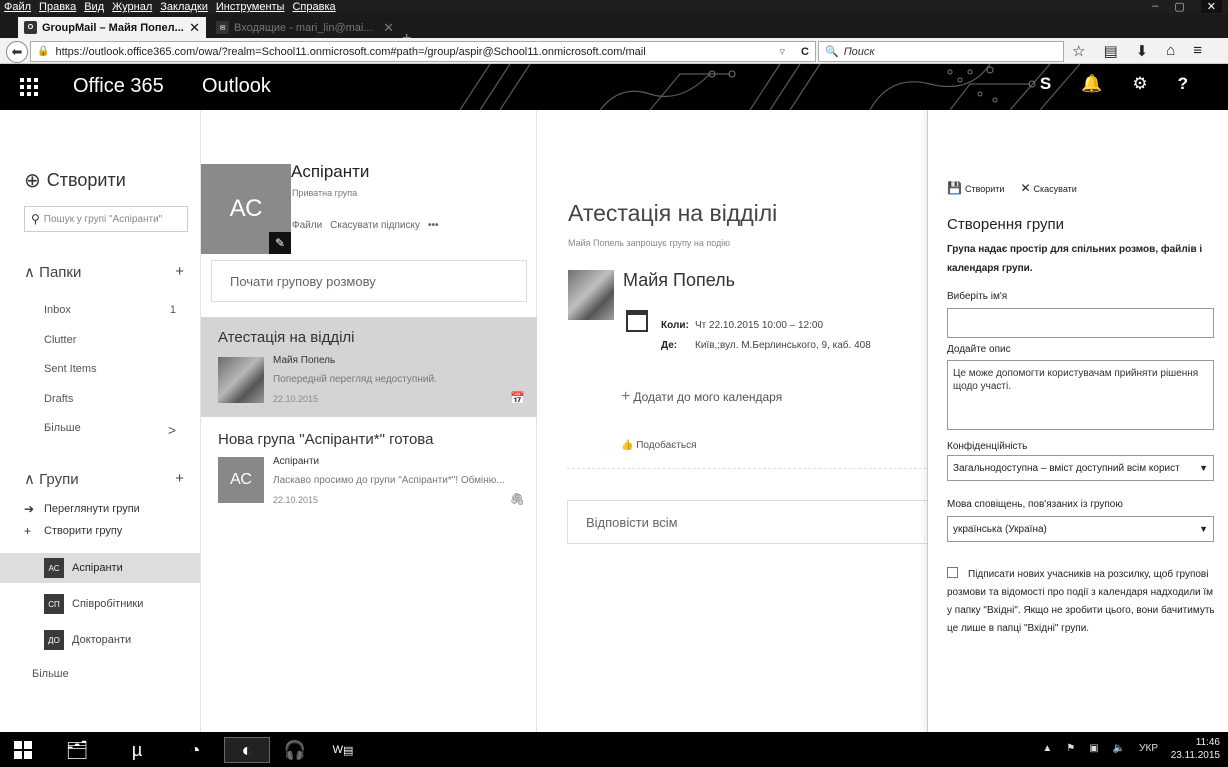  I want to click on add-group-icon: +, so click(179, 479).